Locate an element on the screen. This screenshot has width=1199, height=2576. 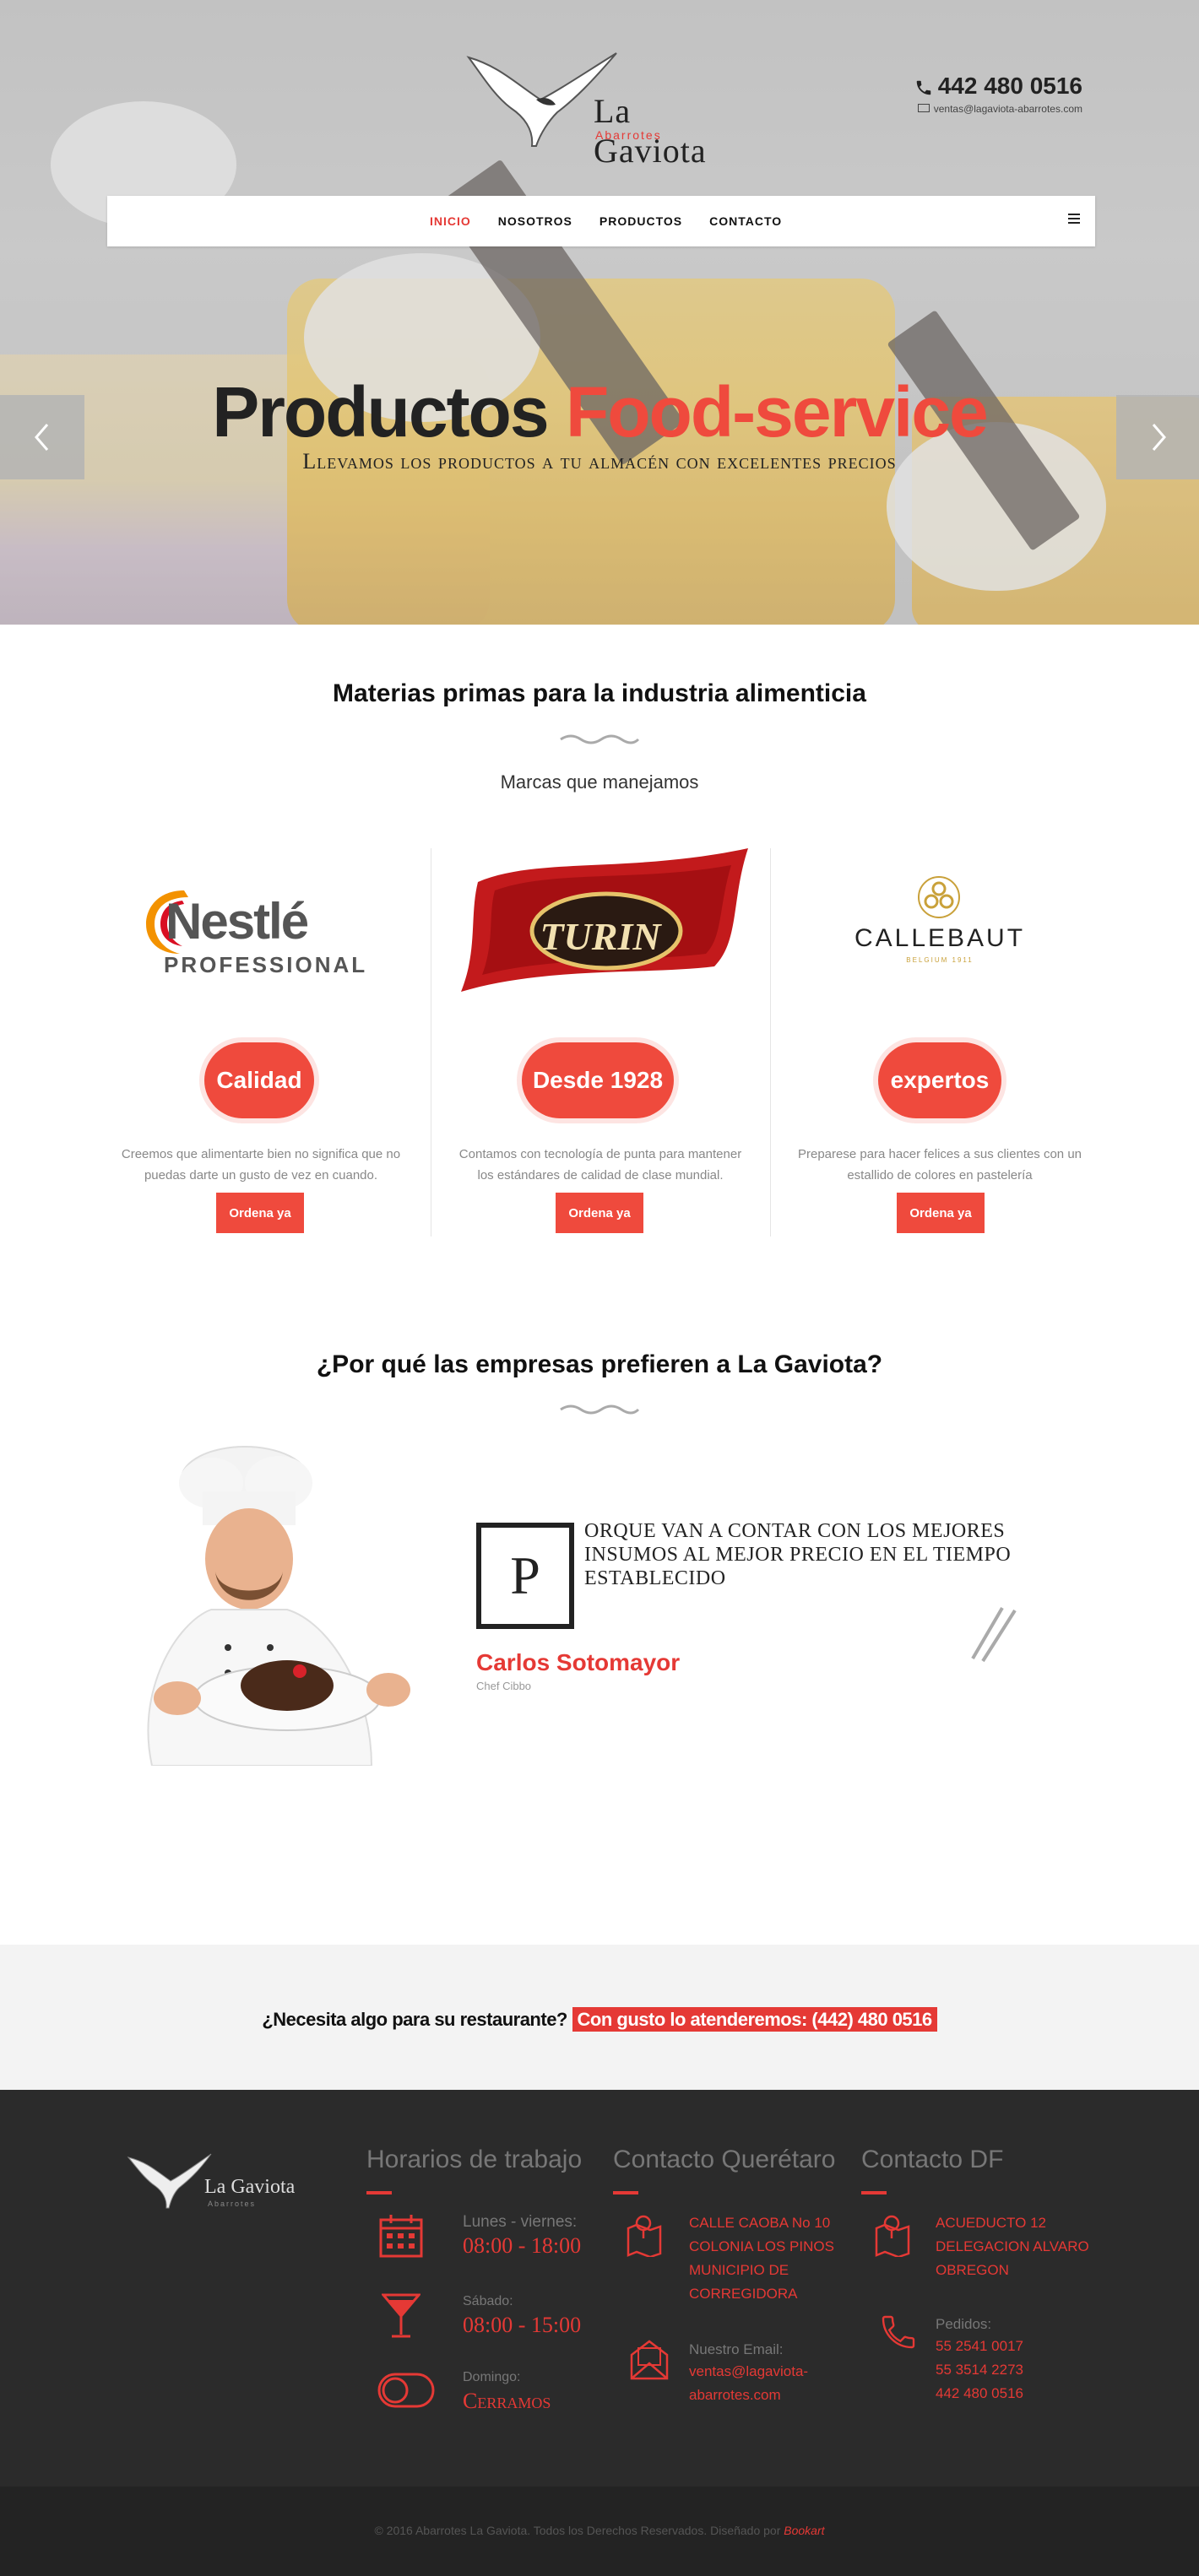
hours-title: Horarios de trabajo is located at coordinates (474, 2159).